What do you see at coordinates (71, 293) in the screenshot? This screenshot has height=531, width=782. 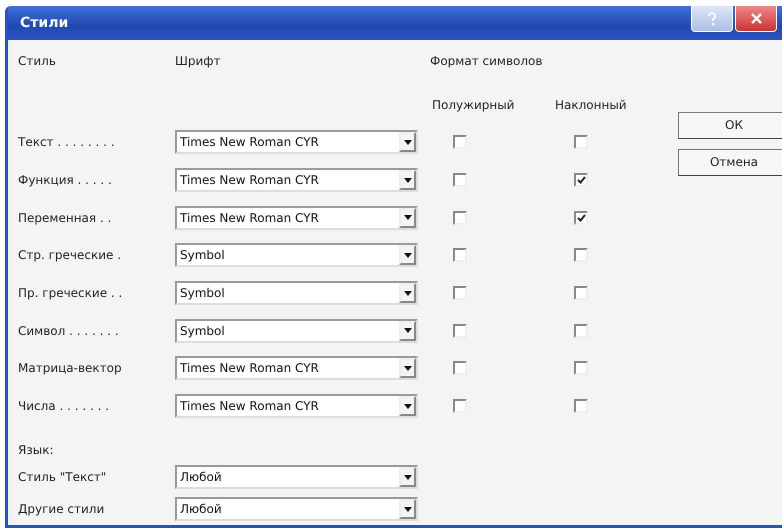 I see `style-label: Пр. греческие . .` at bounding box center [71, 293].